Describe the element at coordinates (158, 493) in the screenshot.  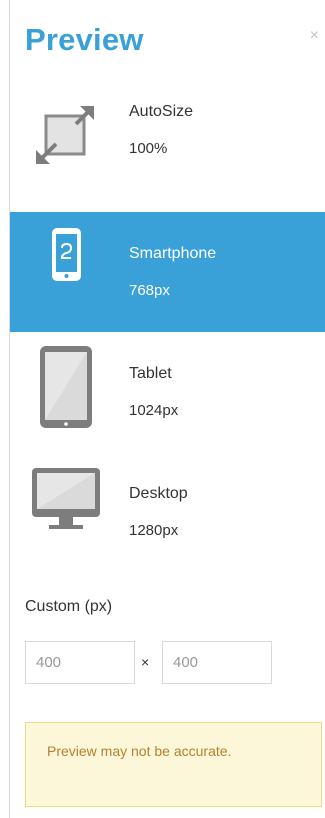
I see `device-name: Desktop` at that location.